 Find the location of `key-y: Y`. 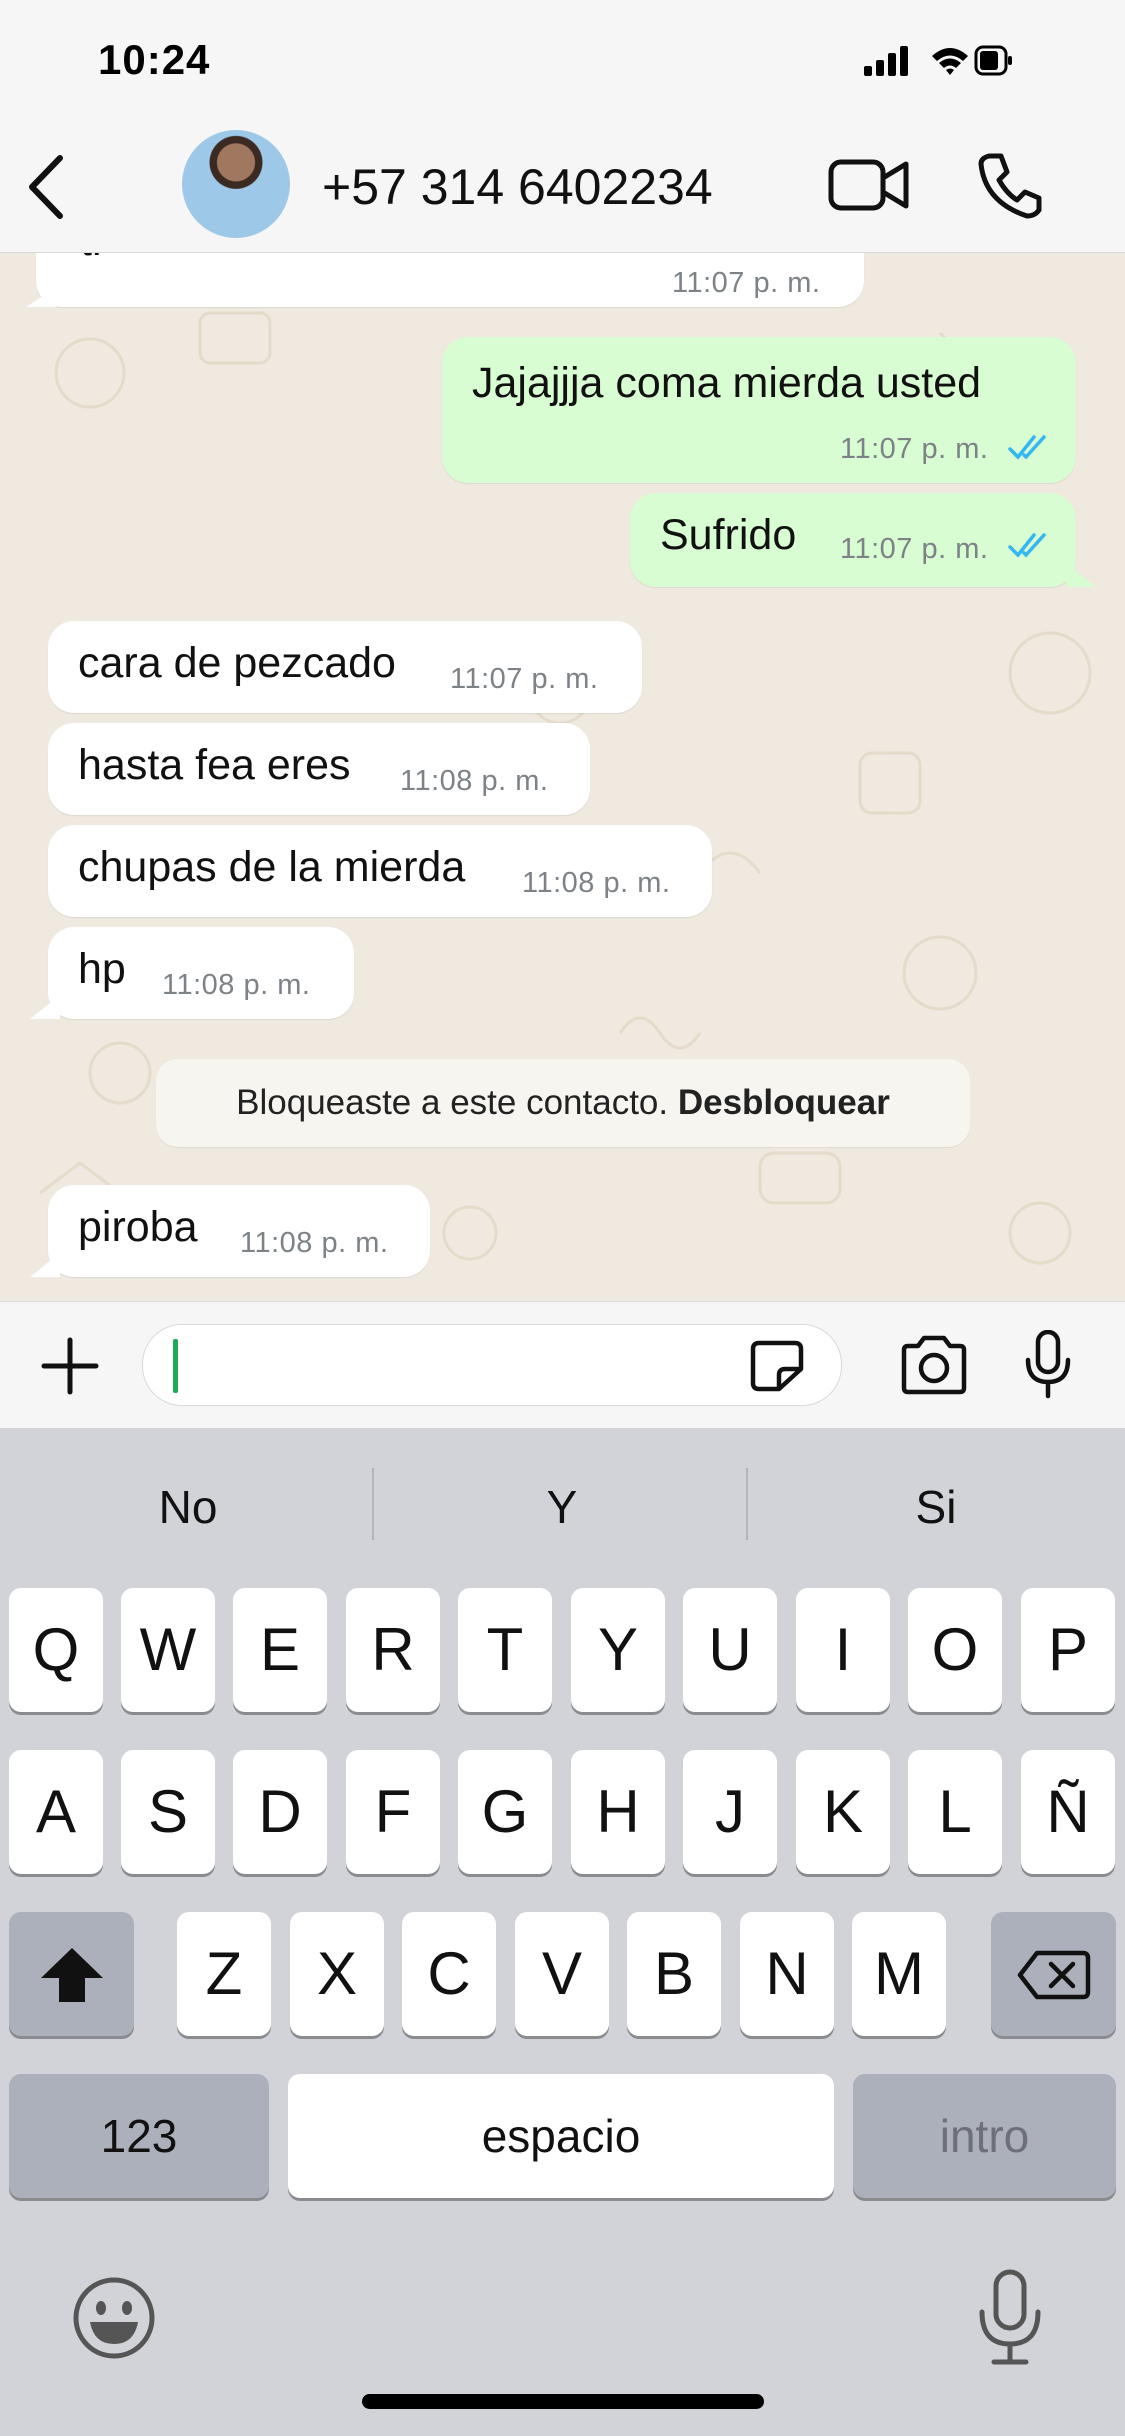

key-y: Y is located at coordinates (618, 1650).